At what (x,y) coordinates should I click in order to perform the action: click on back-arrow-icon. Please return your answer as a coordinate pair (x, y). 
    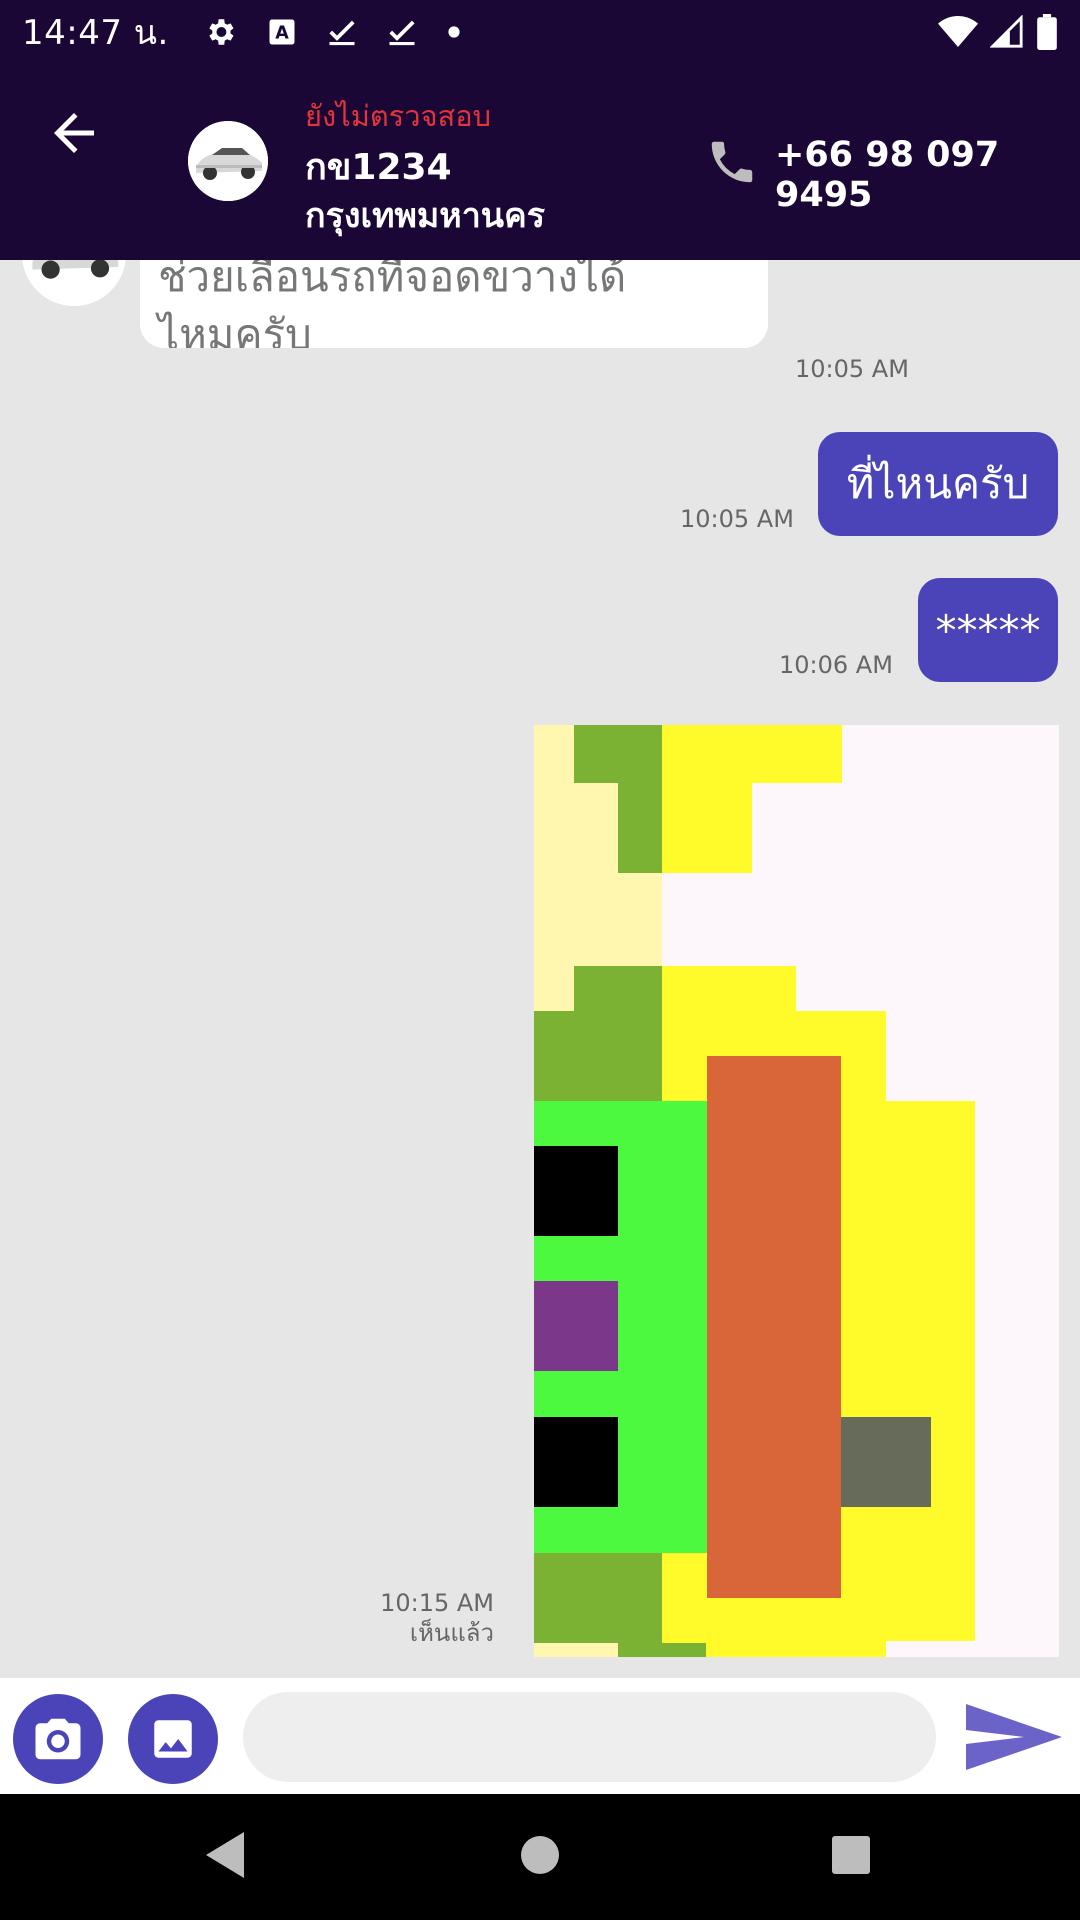
    Looking at the image, I should click on (74, 133).